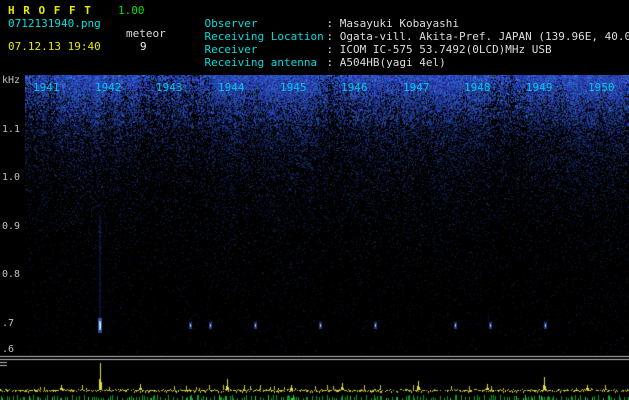  What do you see at coordinates (143, 46) in the screenshot?
I see `meteor-count: 9` at bounding box center [143, 46].